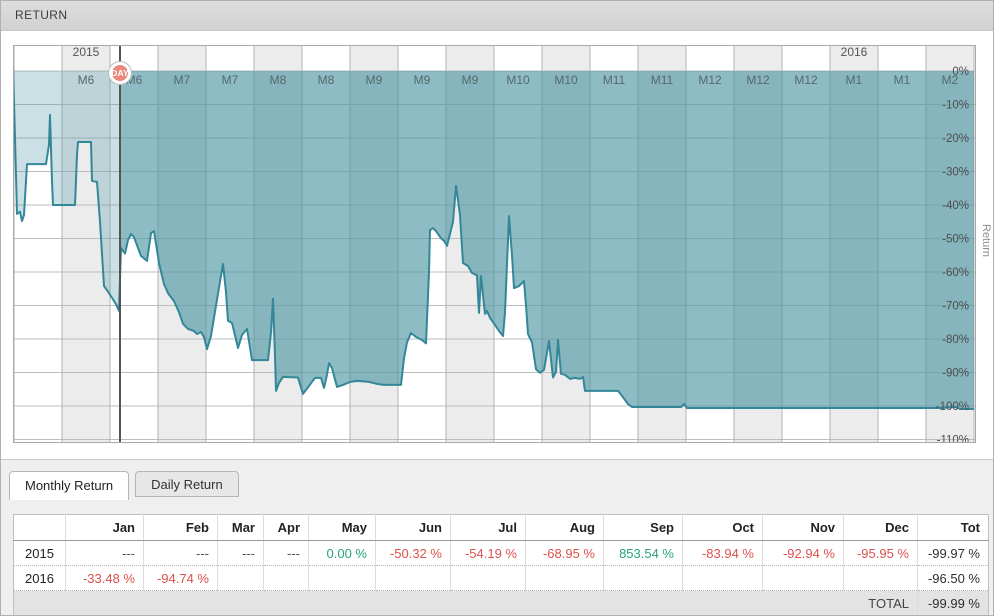 The height and width of the screenshot is (616, 994). I want to click on y-tick-label: -70%, so click(955, 307).